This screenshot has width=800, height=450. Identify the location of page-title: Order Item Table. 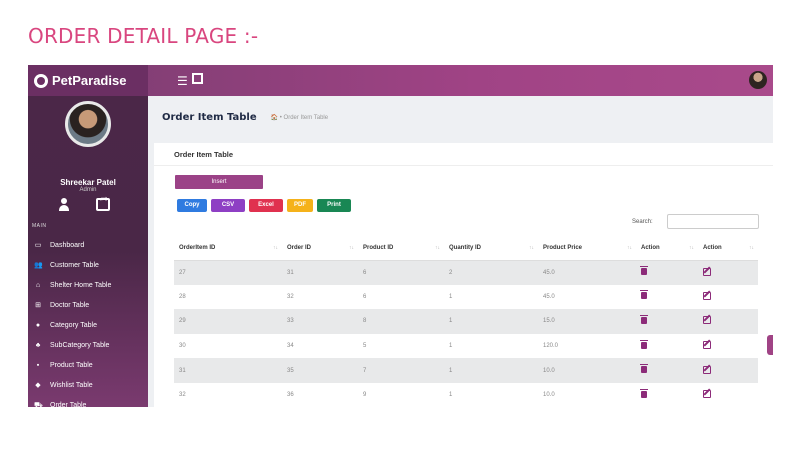
(209, 117).